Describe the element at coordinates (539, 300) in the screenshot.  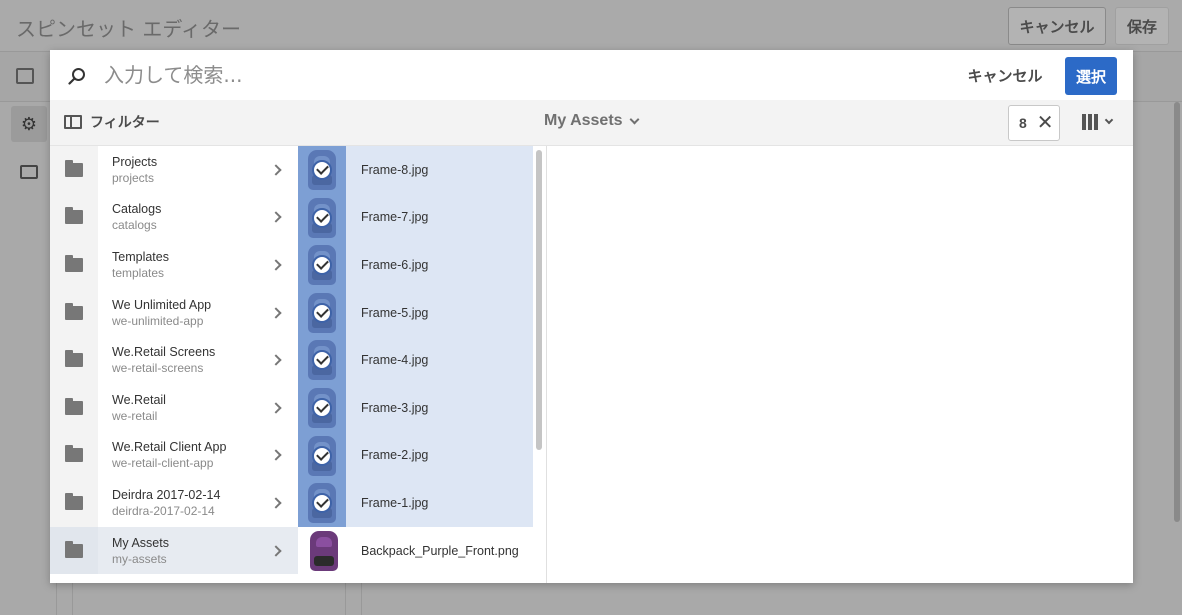
I see `column-scrollbar` at that location.